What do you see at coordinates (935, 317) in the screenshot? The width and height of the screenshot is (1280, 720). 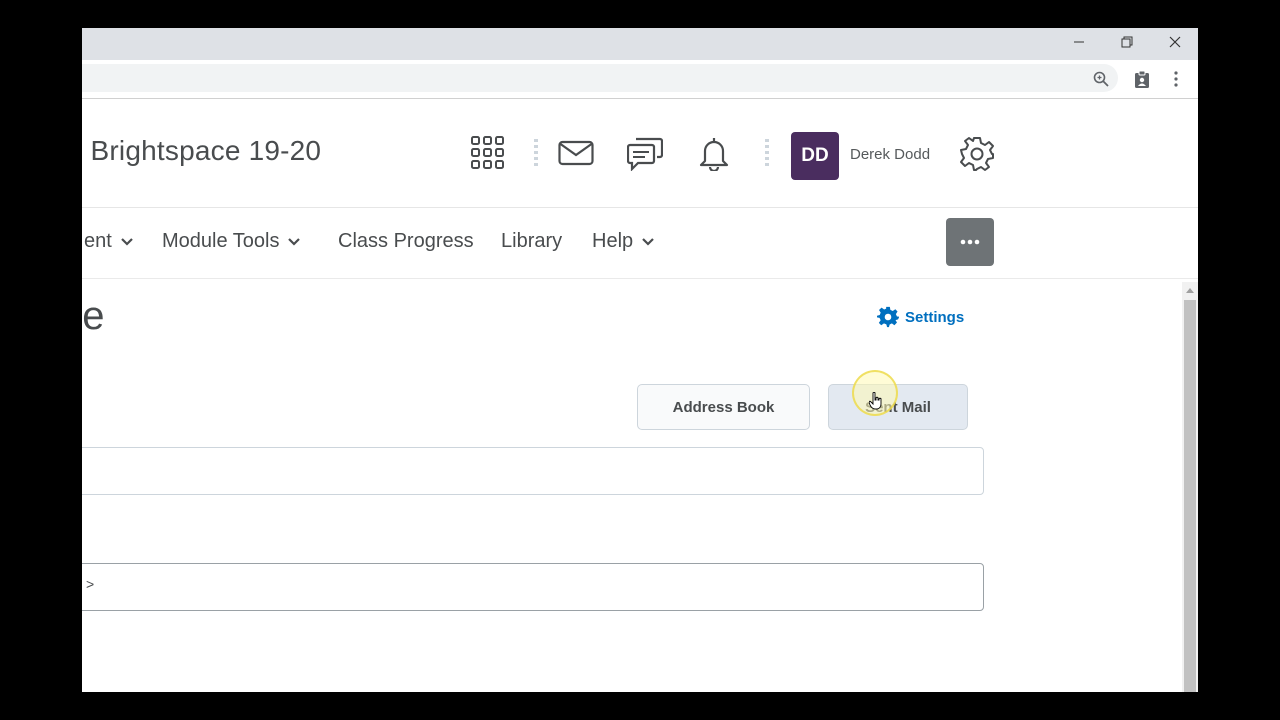 I see `settings-label: Settings` at bounding box center [935, 317].